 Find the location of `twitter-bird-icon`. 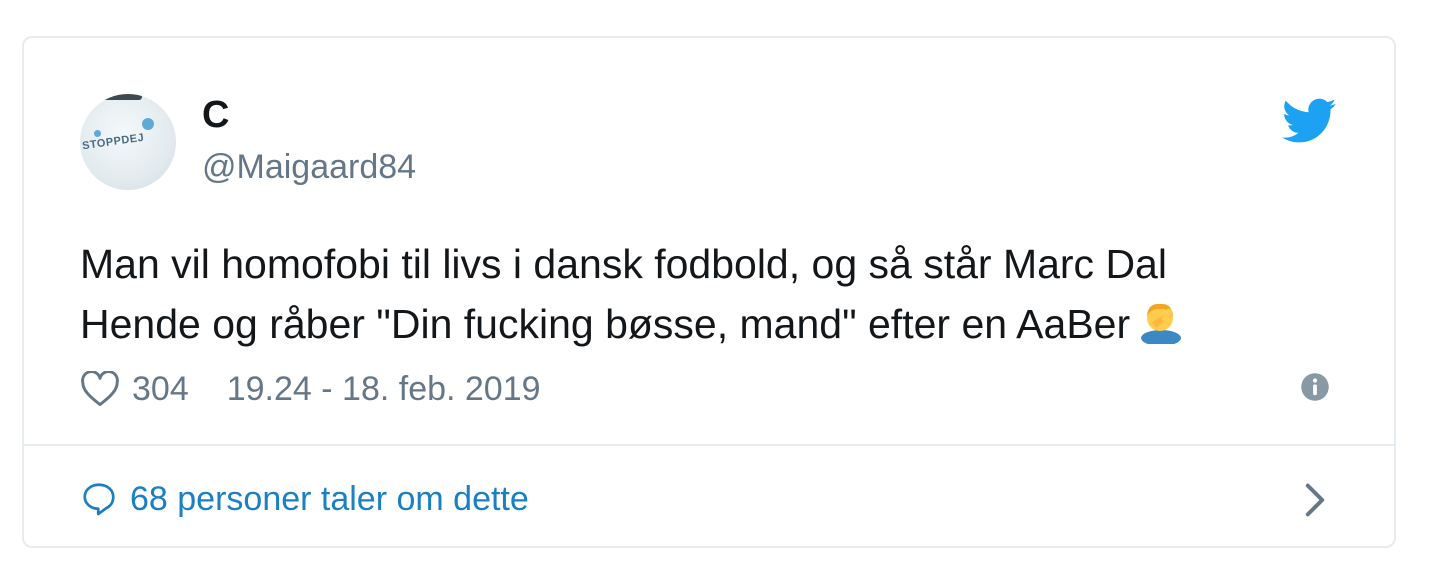

twitter-bird-icon is located at coordinates (1309, 121).